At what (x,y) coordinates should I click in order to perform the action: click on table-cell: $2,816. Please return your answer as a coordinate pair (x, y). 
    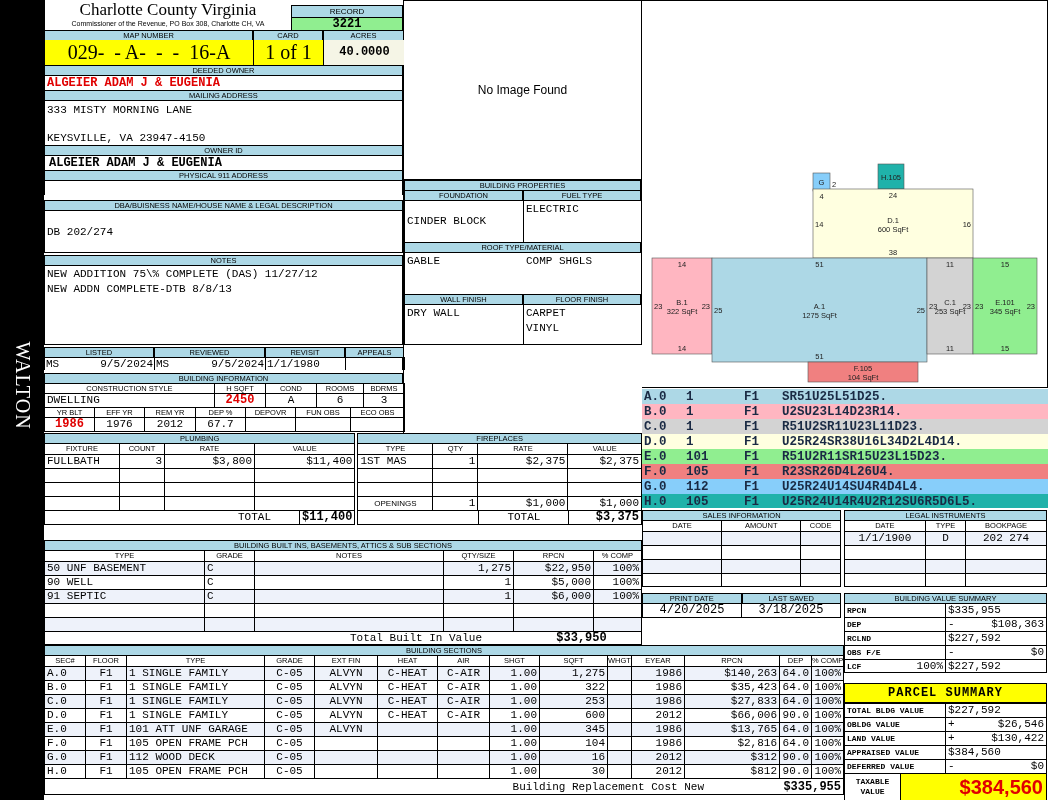
    Looking at the image, I should click on (732, 743).